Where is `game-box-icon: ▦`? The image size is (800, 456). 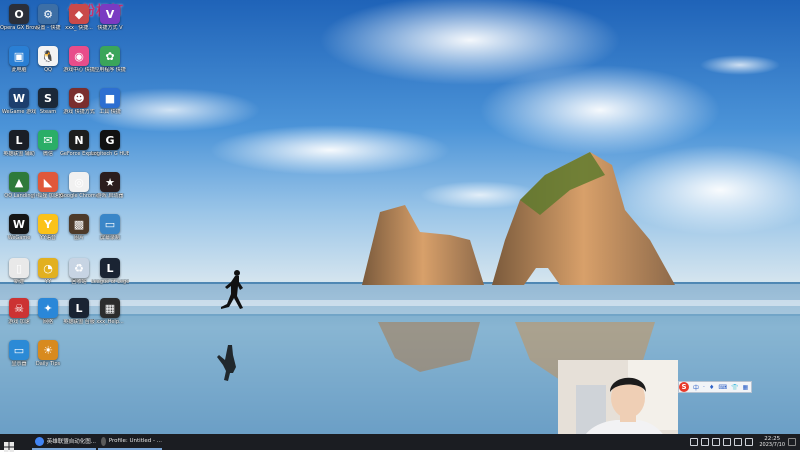
game-box-icon: ▦ is located at coordinates (110, 308).